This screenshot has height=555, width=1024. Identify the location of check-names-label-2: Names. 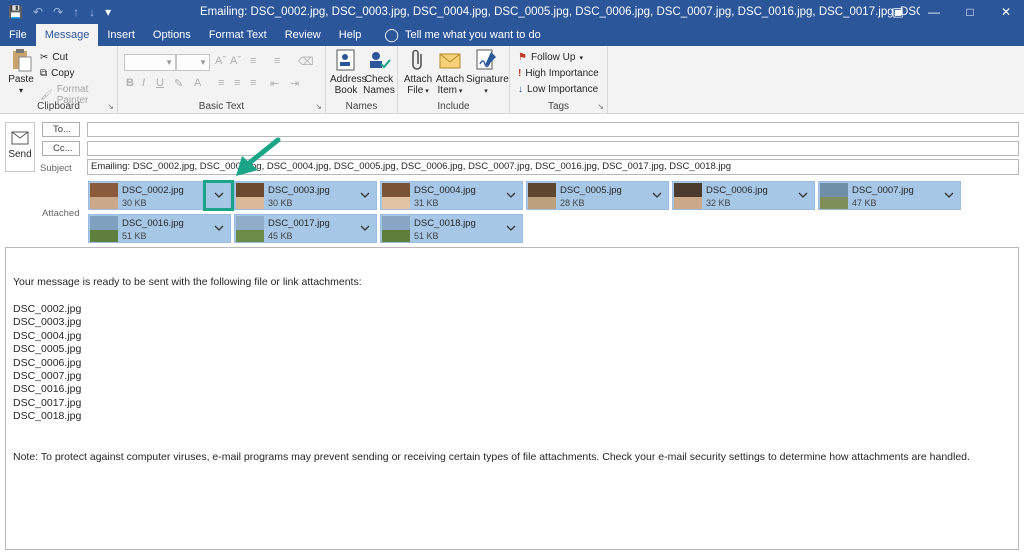
(379, 90).